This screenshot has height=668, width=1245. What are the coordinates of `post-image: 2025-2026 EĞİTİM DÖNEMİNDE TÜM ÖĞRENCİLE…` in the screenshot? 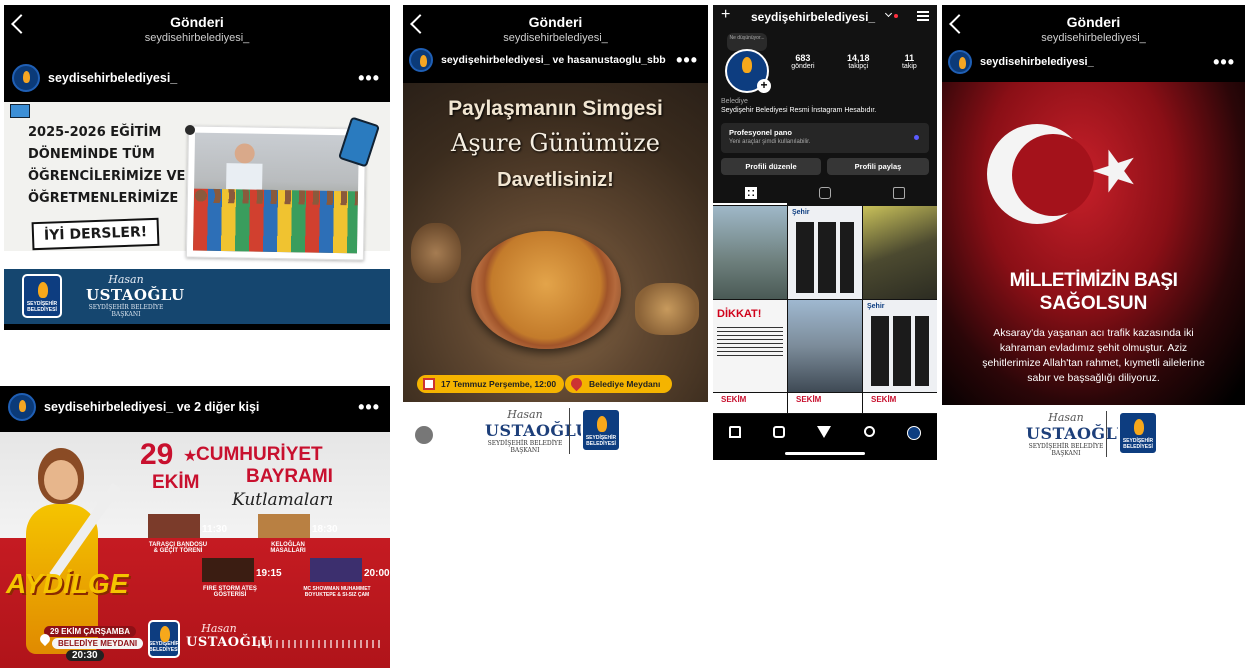 It's located at (197, 213).